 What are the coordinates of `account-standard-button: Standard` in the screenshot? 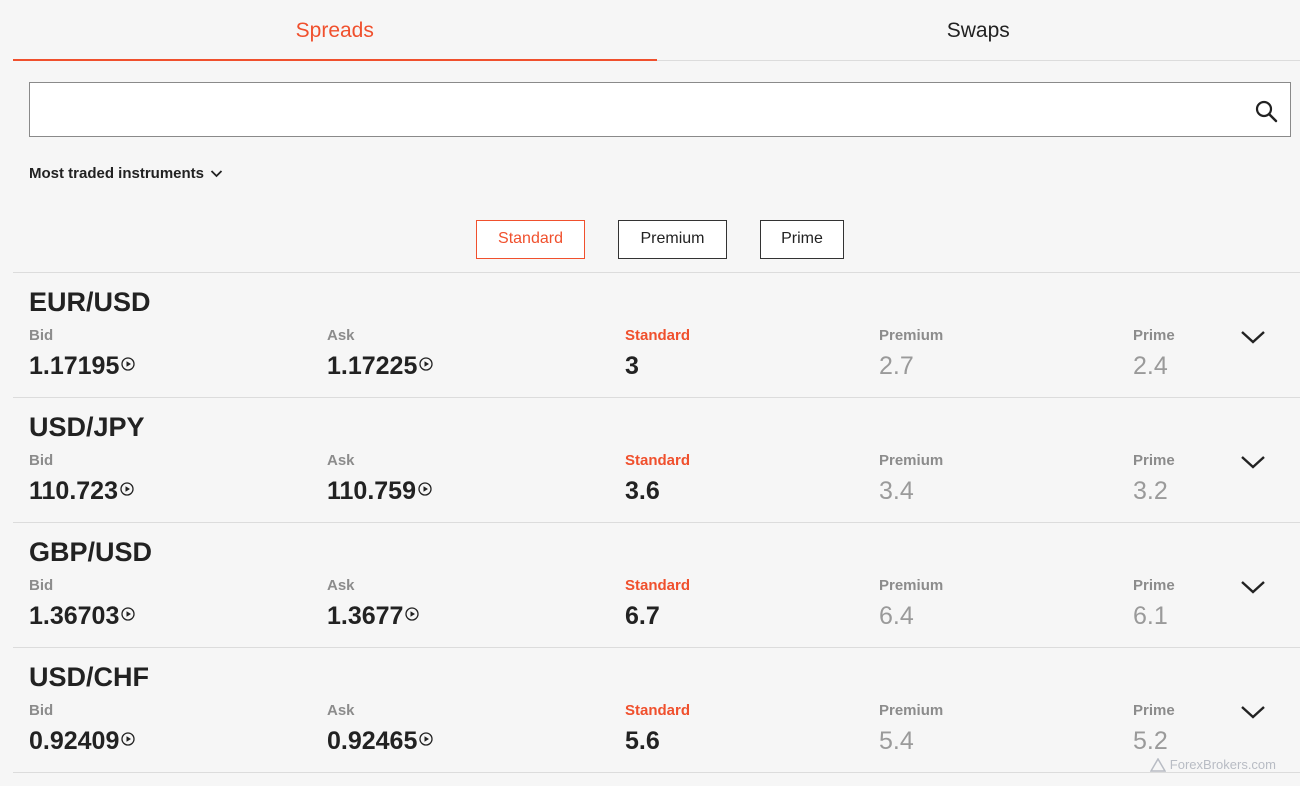 It's located at (530, 239).